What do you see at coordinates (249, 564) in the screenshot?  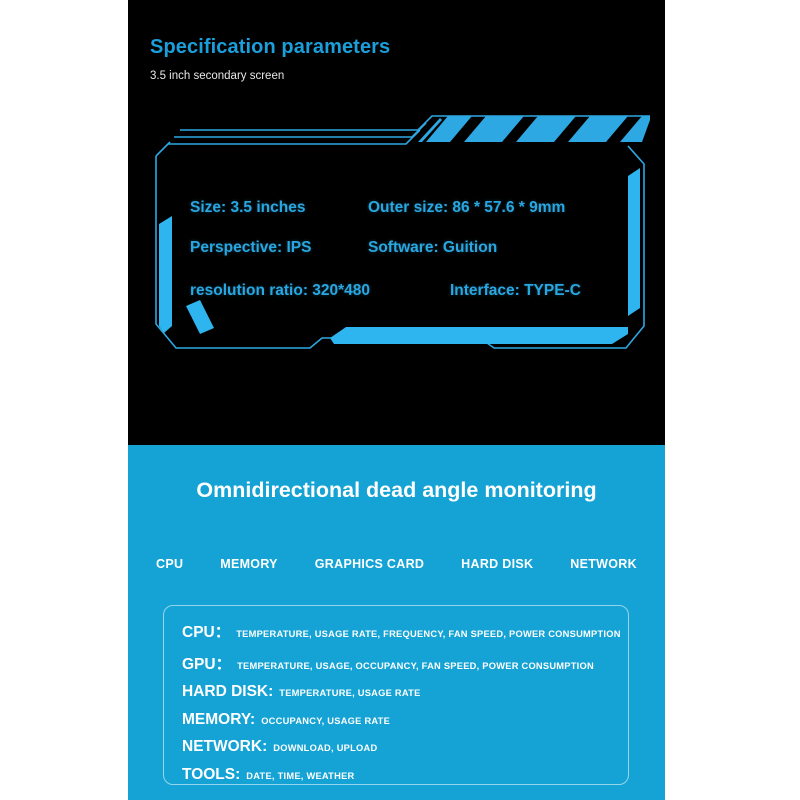 I see `category-memory: MEMORY` at bounding box center [249, 564].